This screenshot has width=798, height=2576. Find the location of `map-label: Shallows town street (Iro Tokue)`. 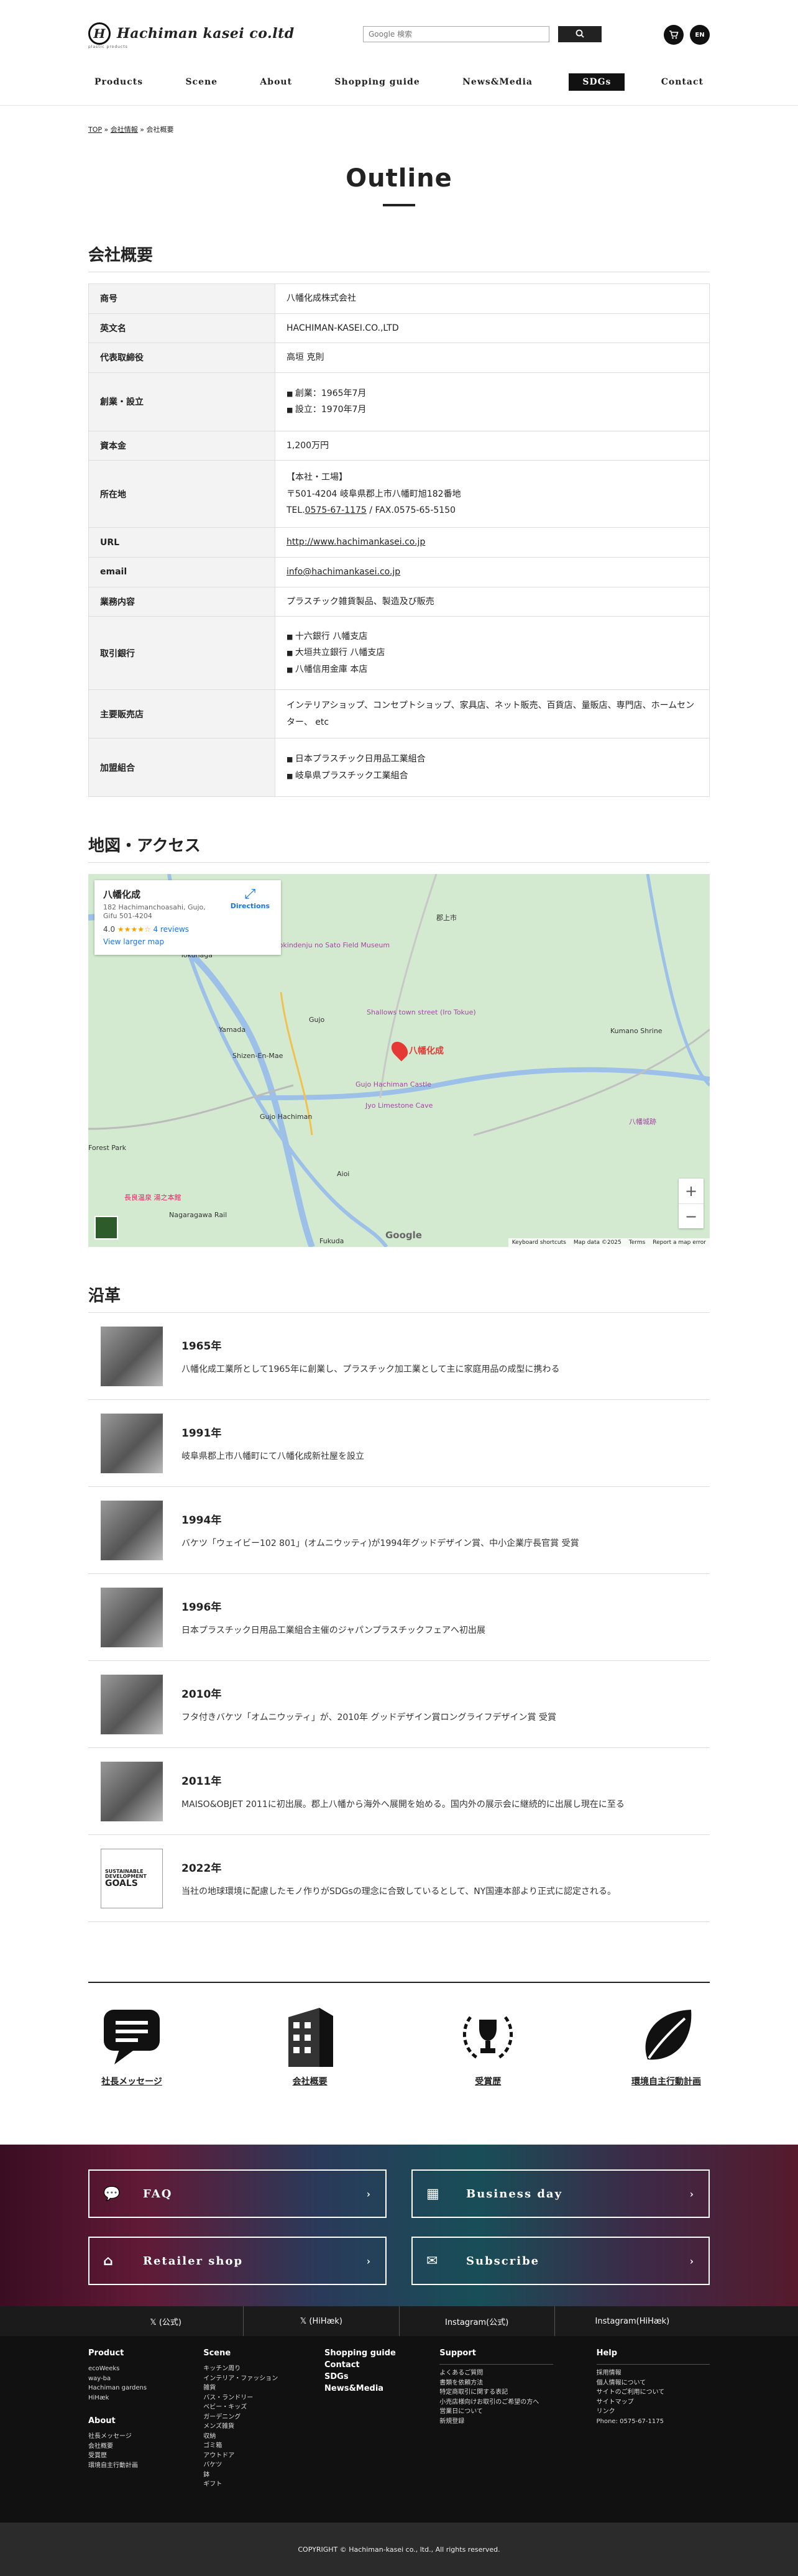

map-label: Shallows town street (Iro Tokue) is located at coordinates (421, 1012).